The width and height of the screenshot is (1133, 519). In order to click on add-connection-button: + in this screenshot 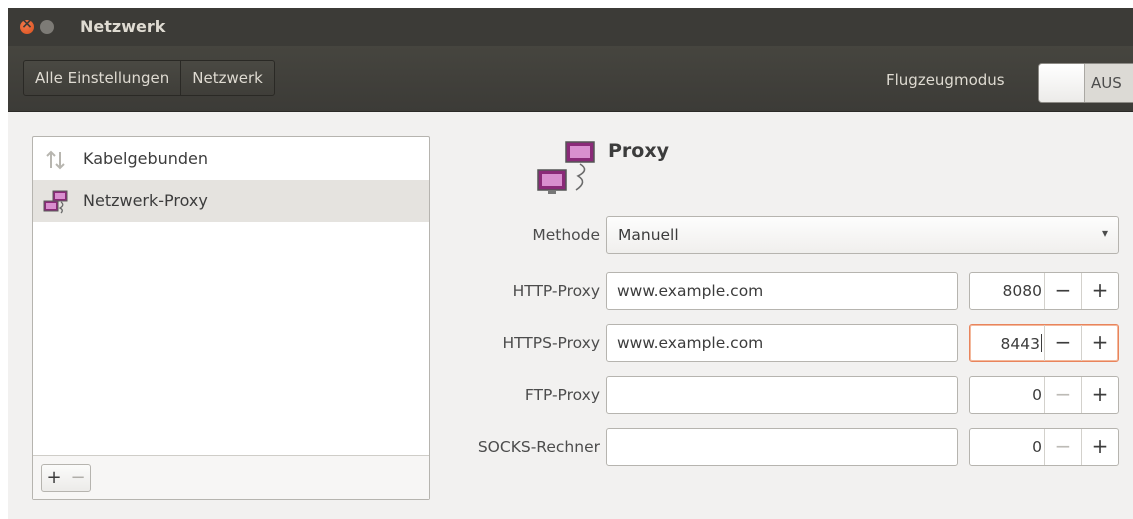, I will do `click(54, 478)`.